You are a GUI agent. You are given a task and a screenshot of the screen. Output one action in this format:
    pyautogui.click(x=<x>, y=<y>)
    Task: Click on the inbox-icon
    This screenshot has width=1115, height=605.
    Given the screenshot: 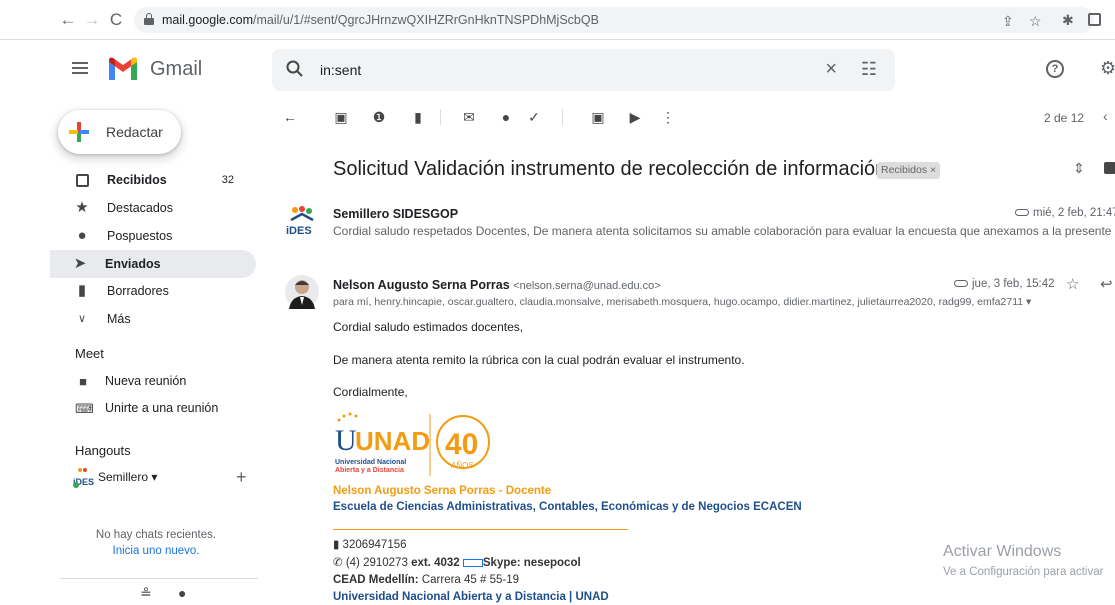 What is the action you would take?
    pyautogui.click(x=82, y=180)
    